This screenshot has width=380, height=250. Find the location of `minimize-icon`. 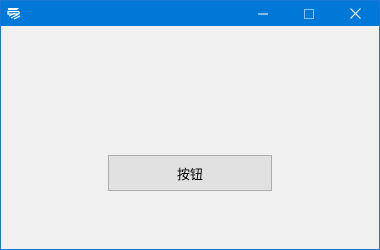

minimize-icon is located at coordinates (263, 13).